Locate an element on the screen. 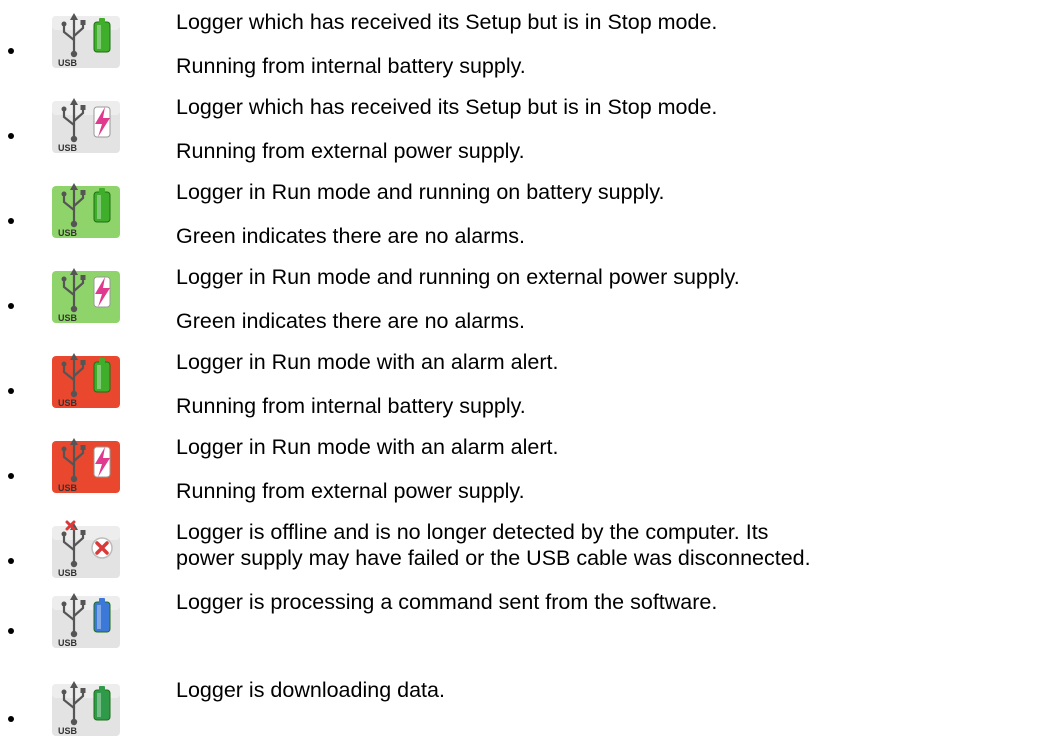 The image size is (1045, 754). usb-external-power-stop-icon: USB is located at coordinates (87, 125).